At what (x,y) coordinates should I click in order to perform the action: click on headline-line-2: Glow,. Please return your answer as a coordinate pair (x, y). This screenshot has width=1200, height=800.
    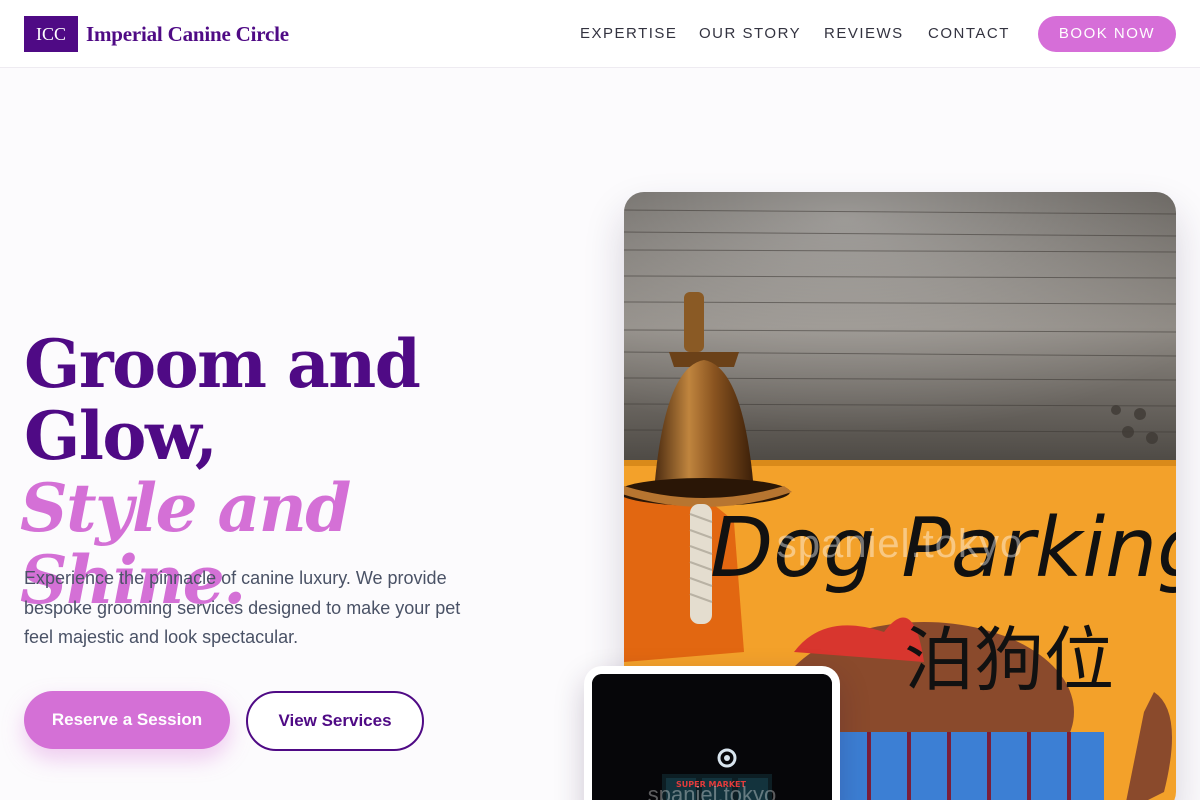
    Looking at the image, I should click on (121, 436).